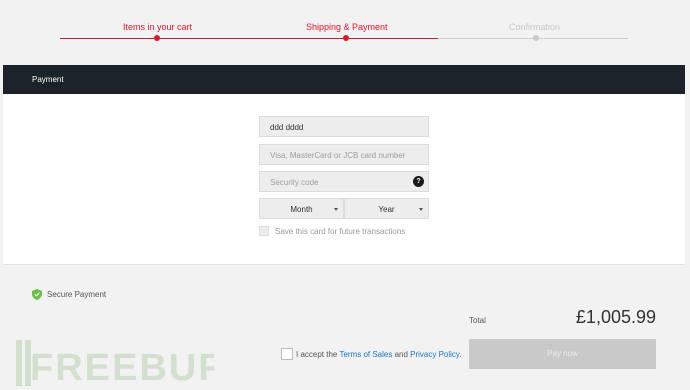  Describe the element at coordinates (157, 38) in the screenshot. I see `step-dot-cart` at that location.